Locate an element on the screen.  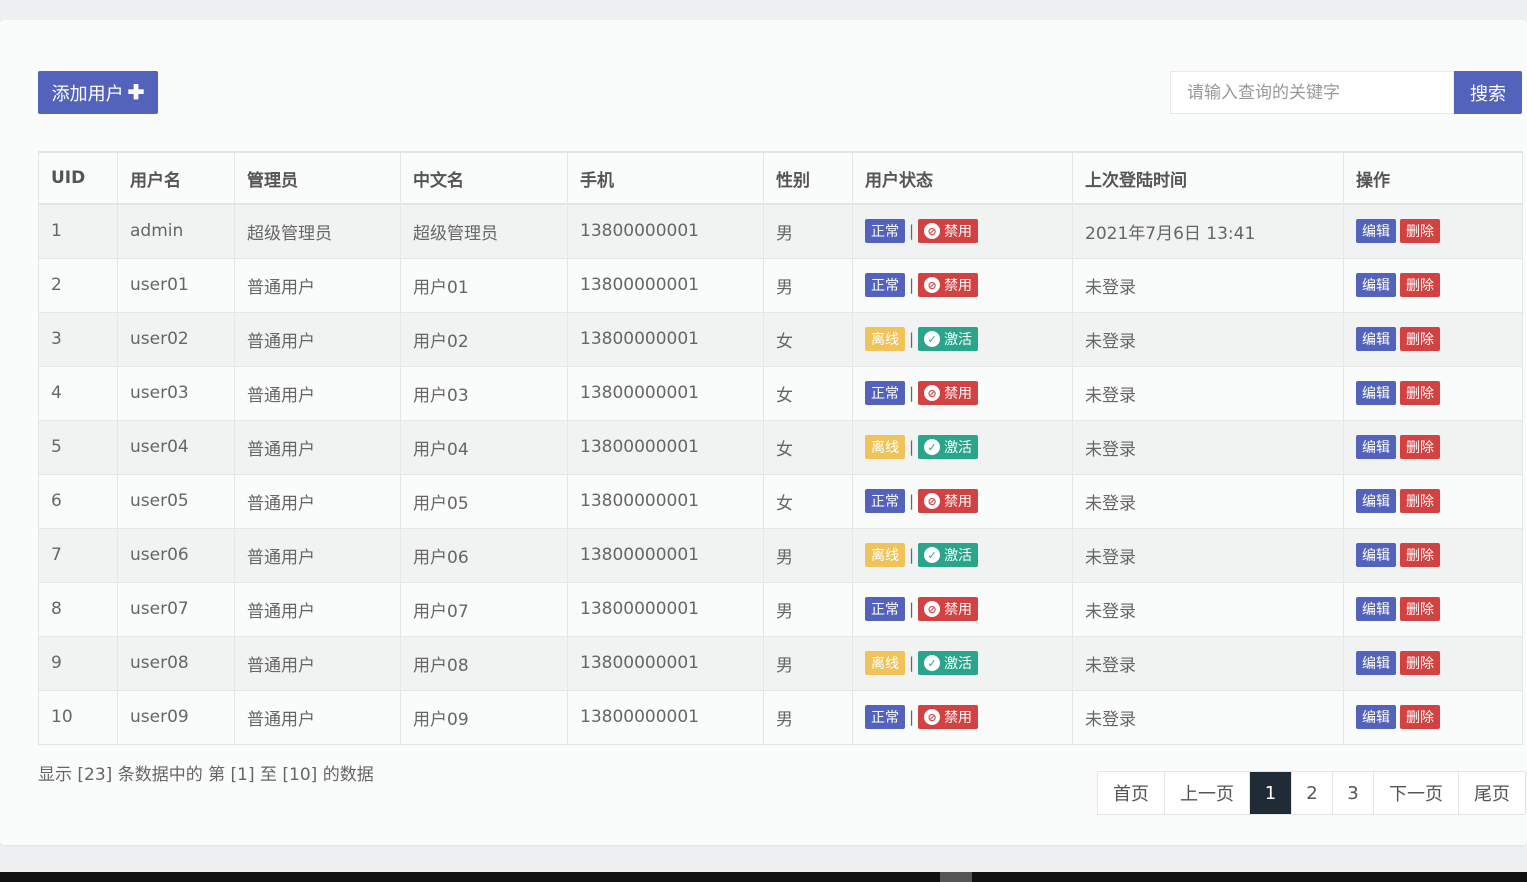
column-header: 用户状态 is located at coordinates (962, 178).